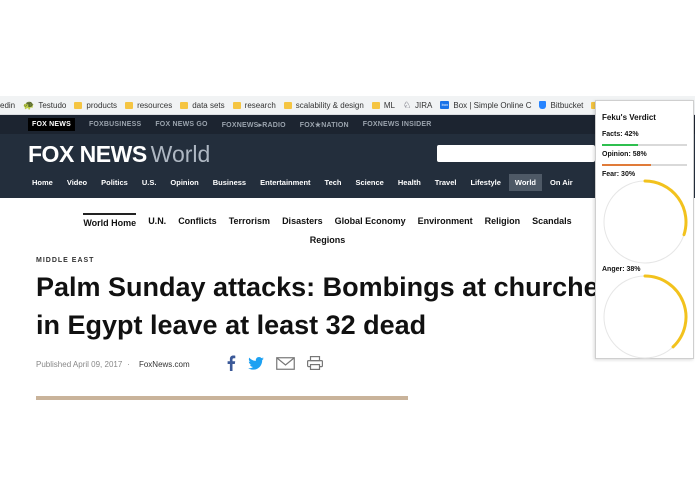 The image size is (695, 494). I want to click on subnav-regions: Regions, so click(328, 238).